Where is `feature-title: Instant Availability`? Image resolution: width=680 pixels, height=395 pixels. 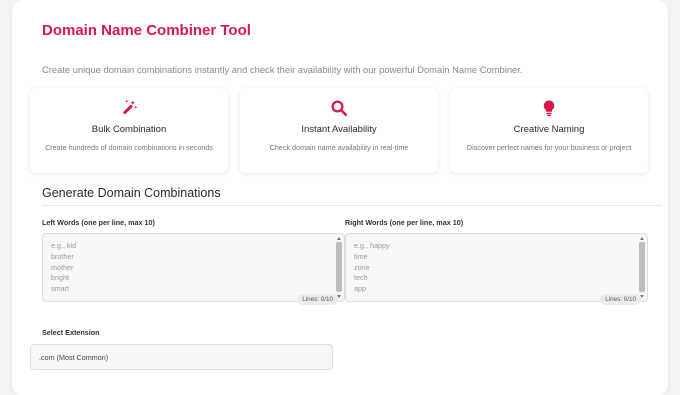 feature-title: Instant Availability is located at coordinates (339, 129).